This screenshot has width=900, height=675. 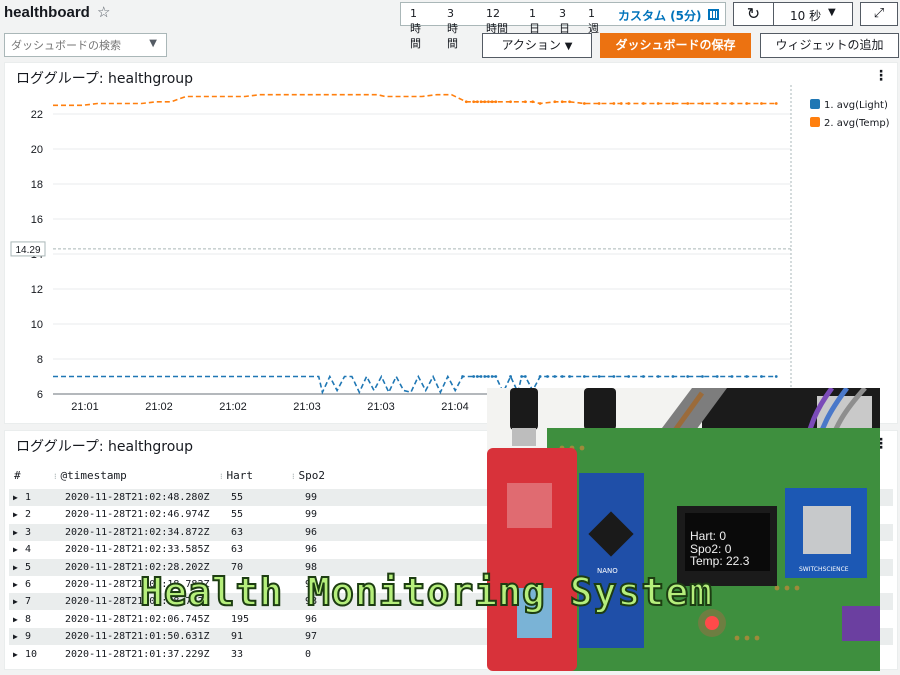 What do you see at coordinates (567, 21) in the screenshot?
I see `range-3d: 3日` at bounding box center [567, 21].